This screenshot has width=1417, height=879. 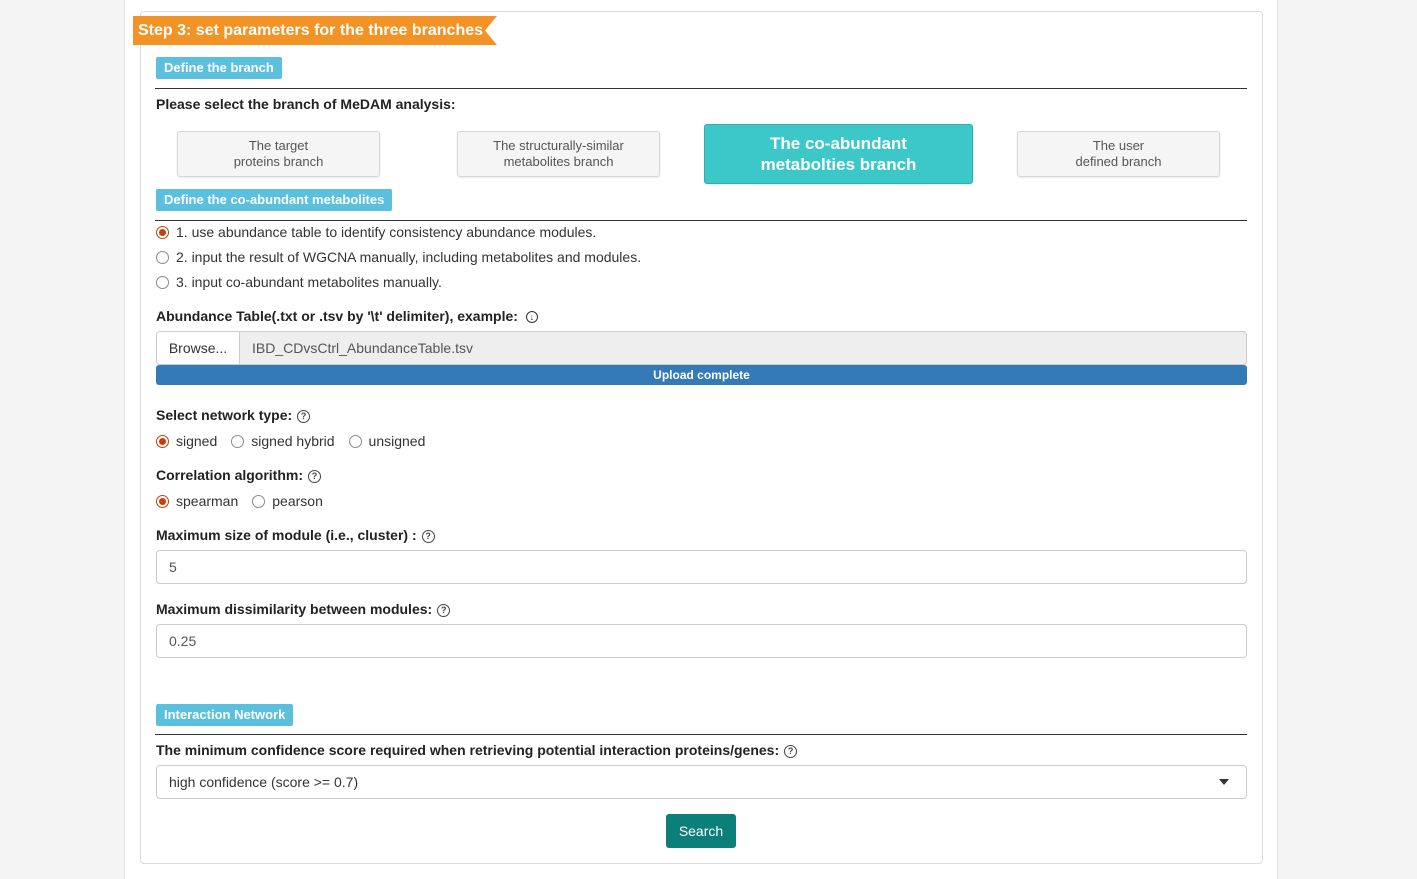 I want to click on max-module-size-input: 5, so click(x=701, y=567).